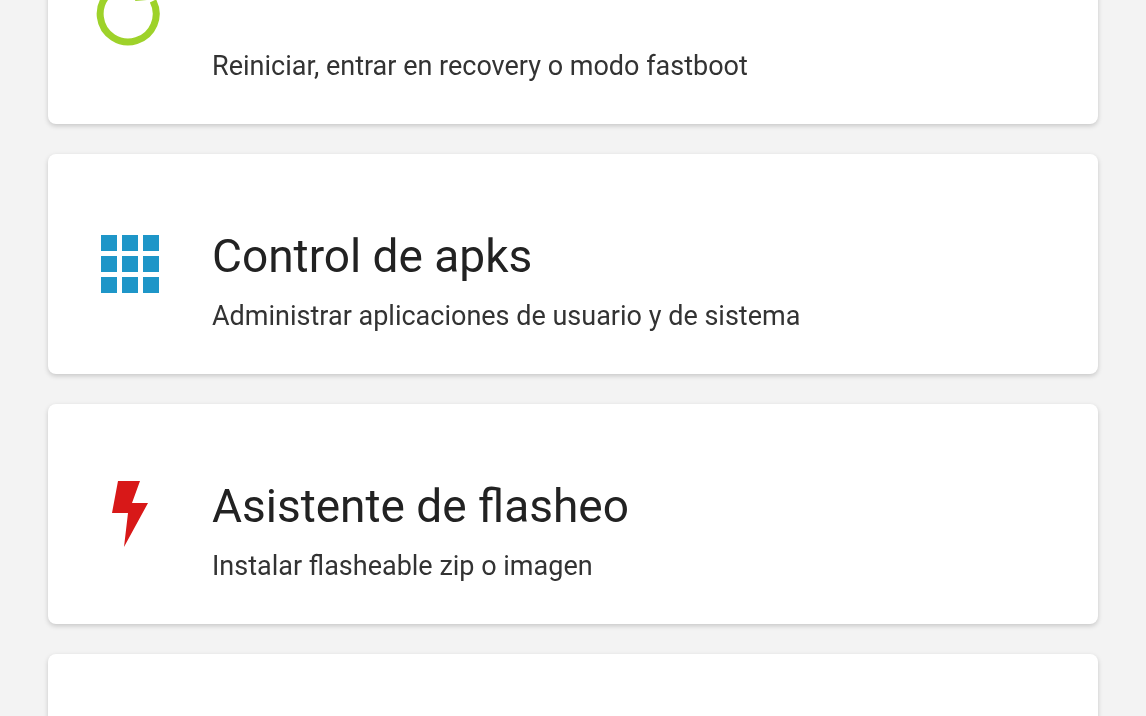 Image resolution: width=1146 pixels, height=716 pixels. Describe the element at coordinates (421, 506) in the screenshot. I see `card-title: Asistente de flasheo` at that location.